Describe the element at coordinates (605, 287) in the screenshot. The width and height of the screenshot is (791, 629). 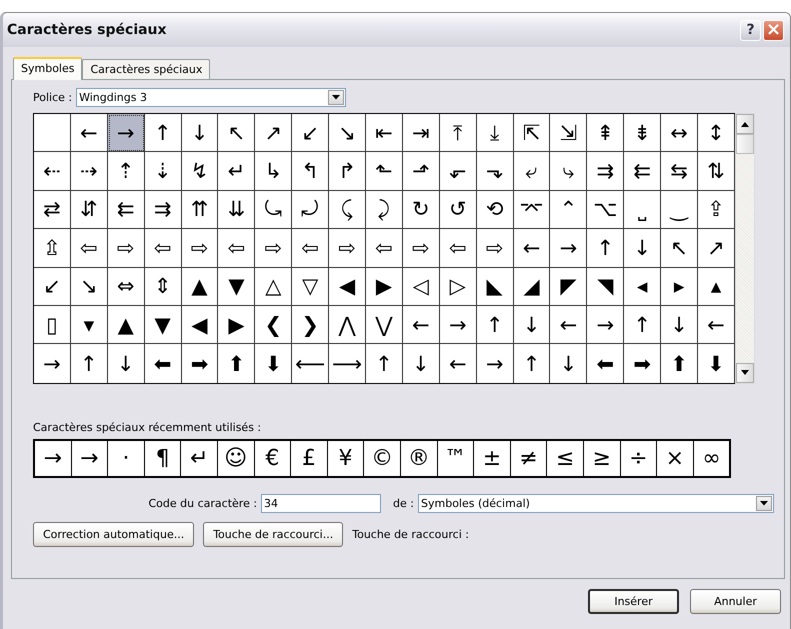
I see `symbol-cell: ◥` at that location.